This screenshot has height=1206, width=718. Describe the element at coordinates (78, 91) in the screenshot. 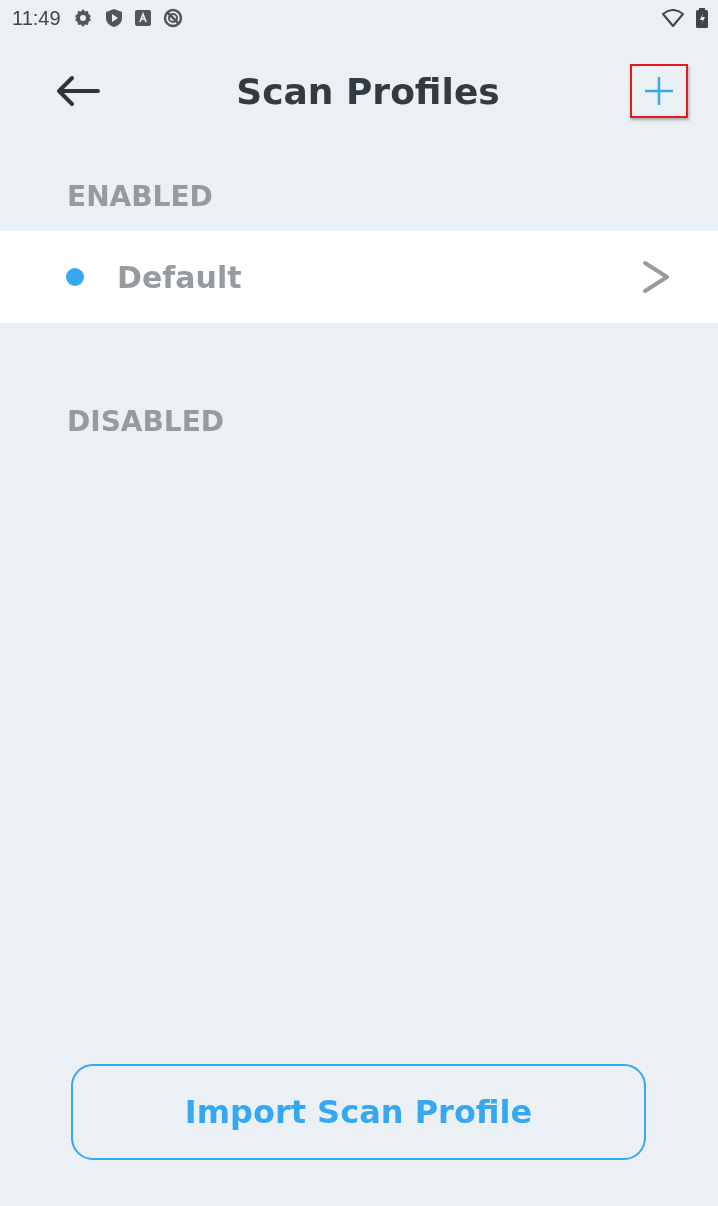

I see `back-arrow-icon` at that location.